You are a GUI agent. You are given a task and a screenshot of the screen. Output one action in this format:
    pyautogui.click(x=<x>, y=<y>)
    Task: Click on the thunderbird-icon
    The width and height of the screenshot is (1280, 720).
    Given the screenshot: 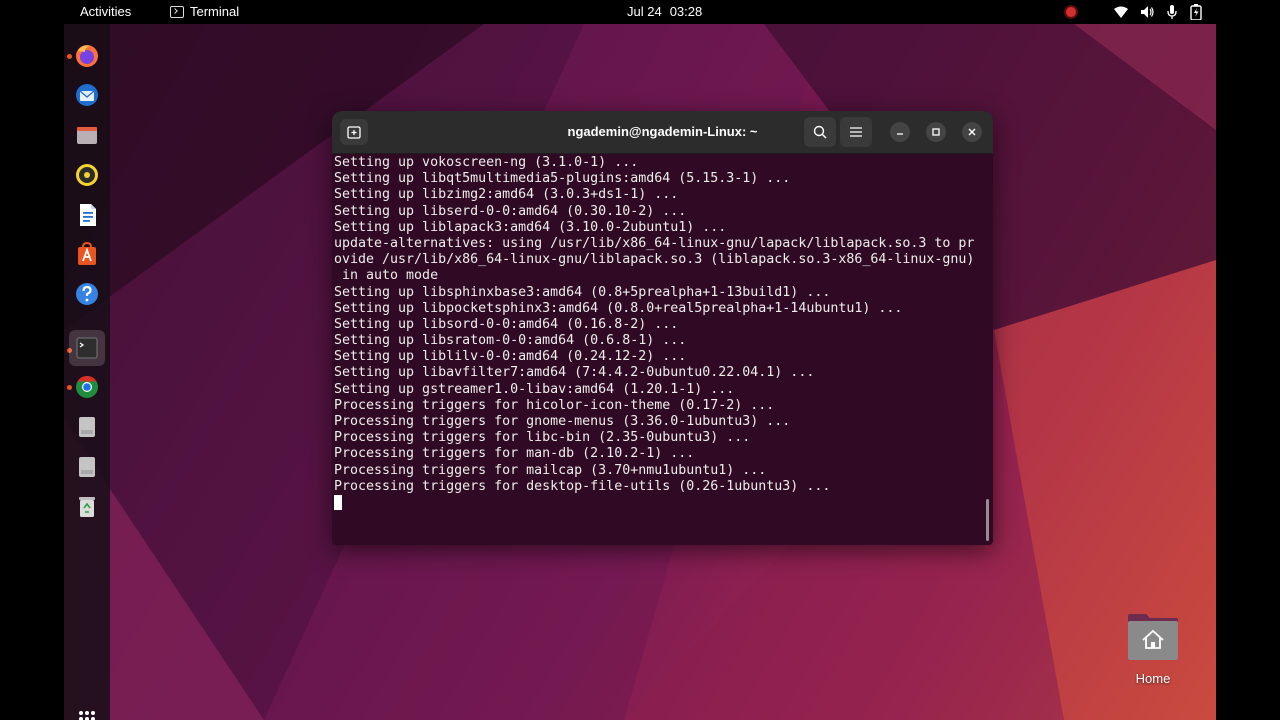 What is the action you would take?
    pyautogui.click(x=87, y=95)
    